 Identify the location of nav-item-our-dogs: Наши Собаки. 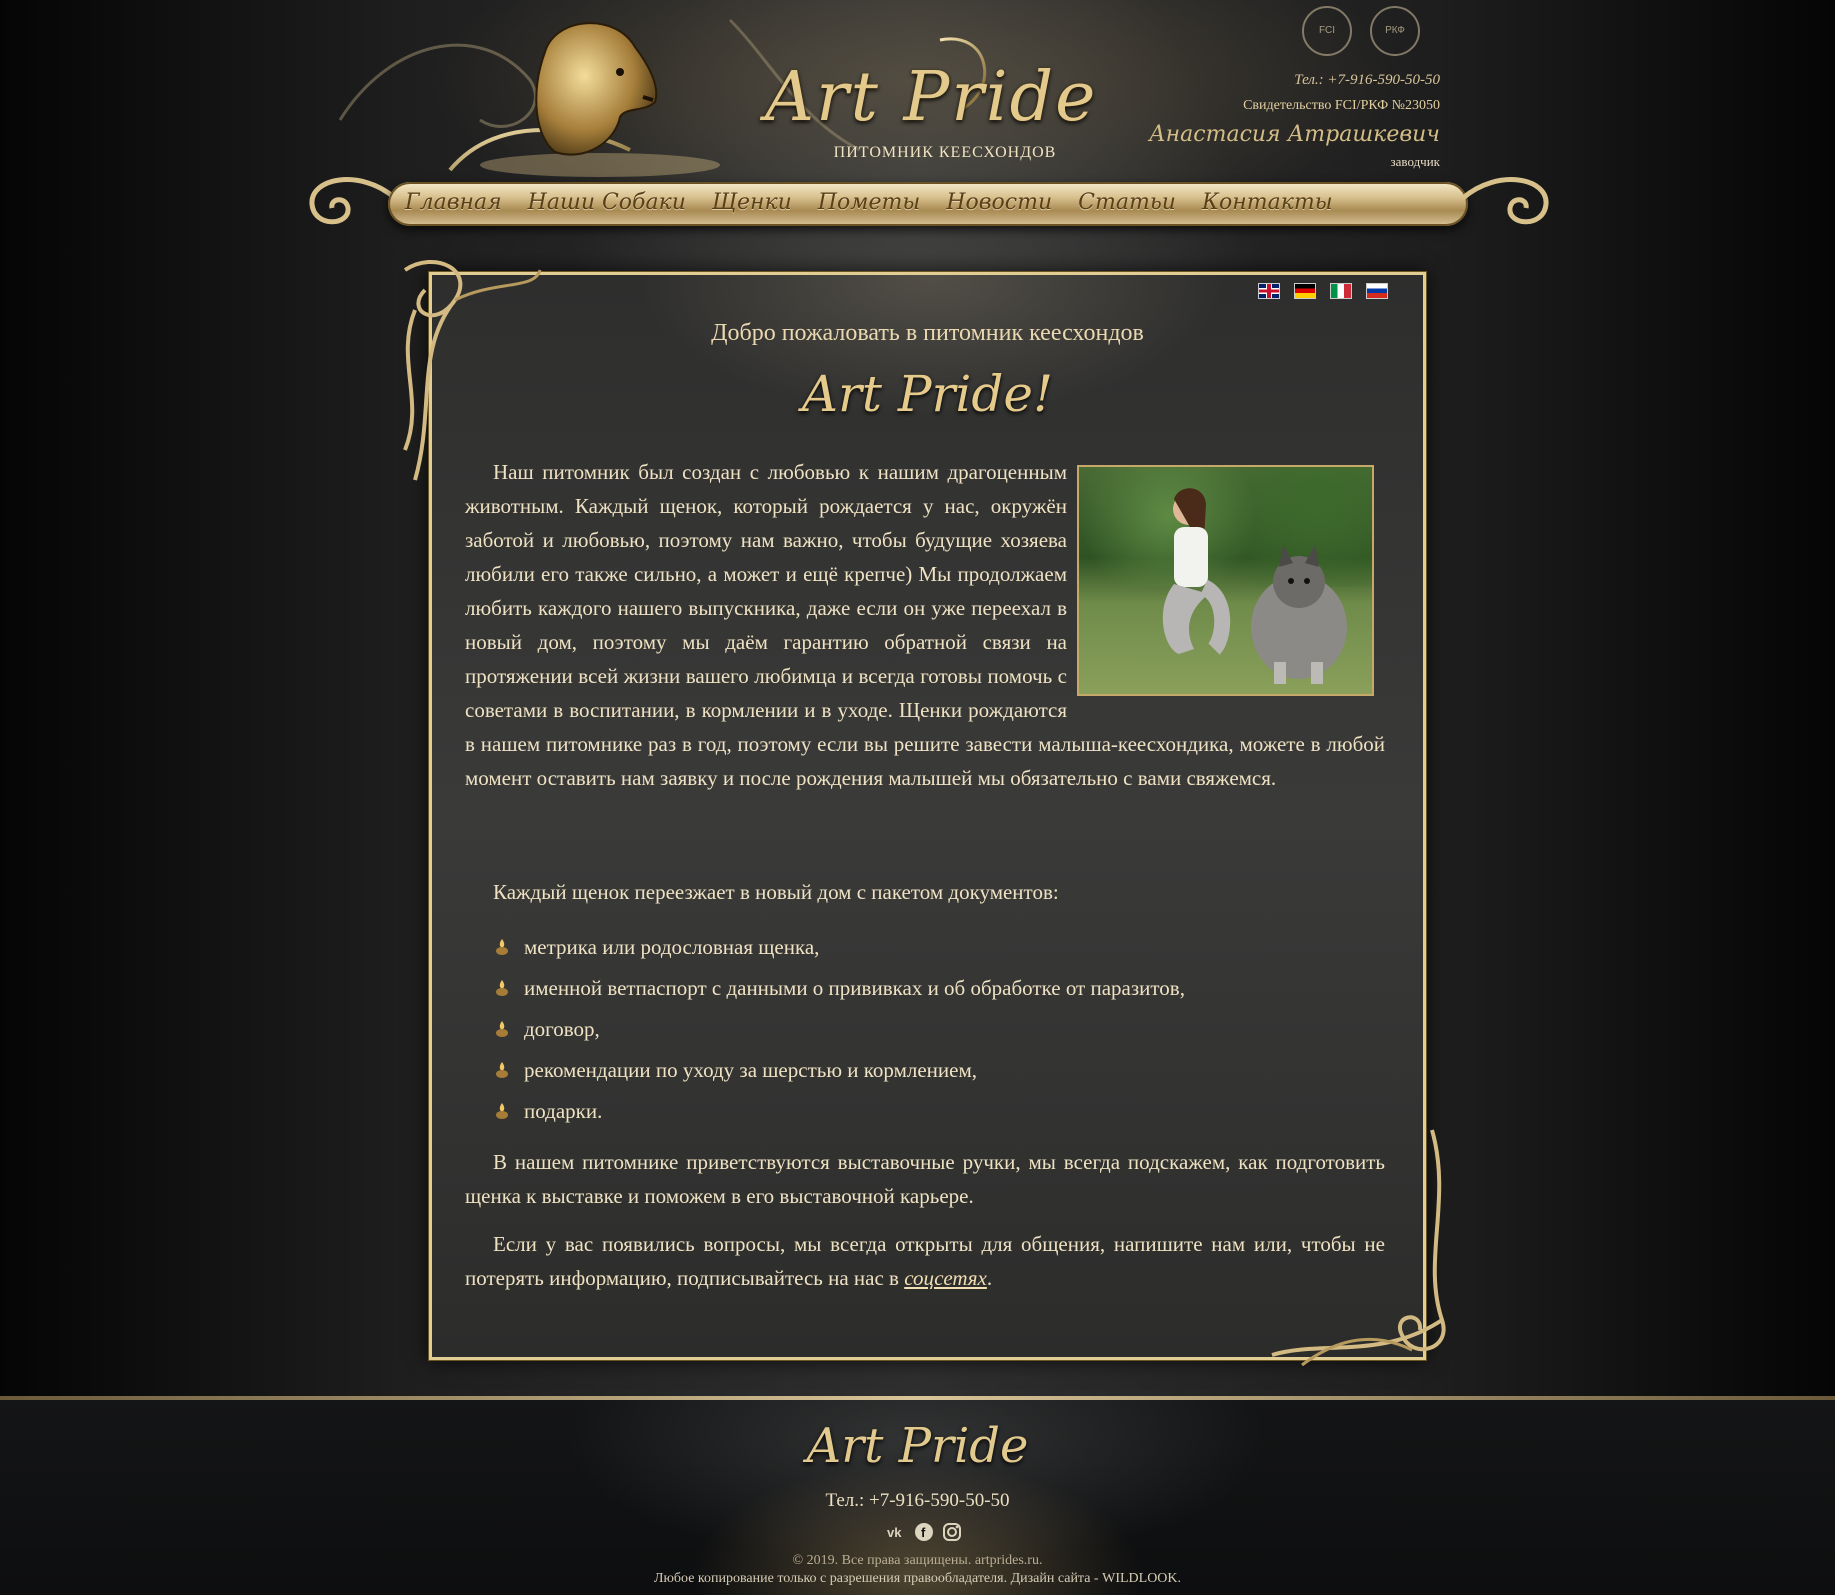
(607, 202).